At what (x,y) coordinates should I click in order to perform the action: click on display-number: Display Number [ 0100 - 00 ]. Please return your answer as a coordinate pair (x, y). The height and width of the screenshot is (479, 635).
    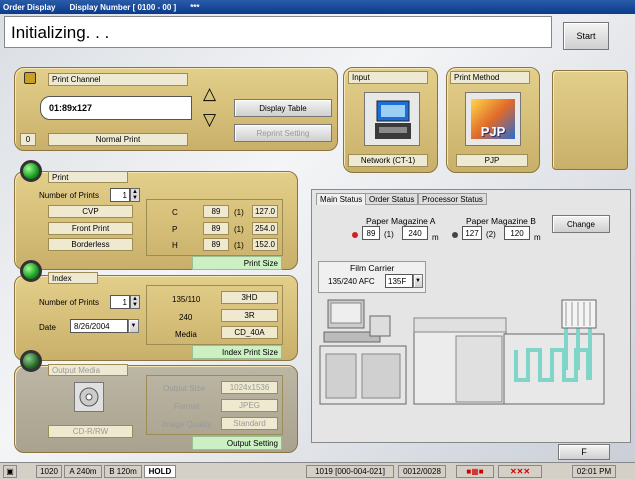
    Looking at the image, I should click on (123, 7).